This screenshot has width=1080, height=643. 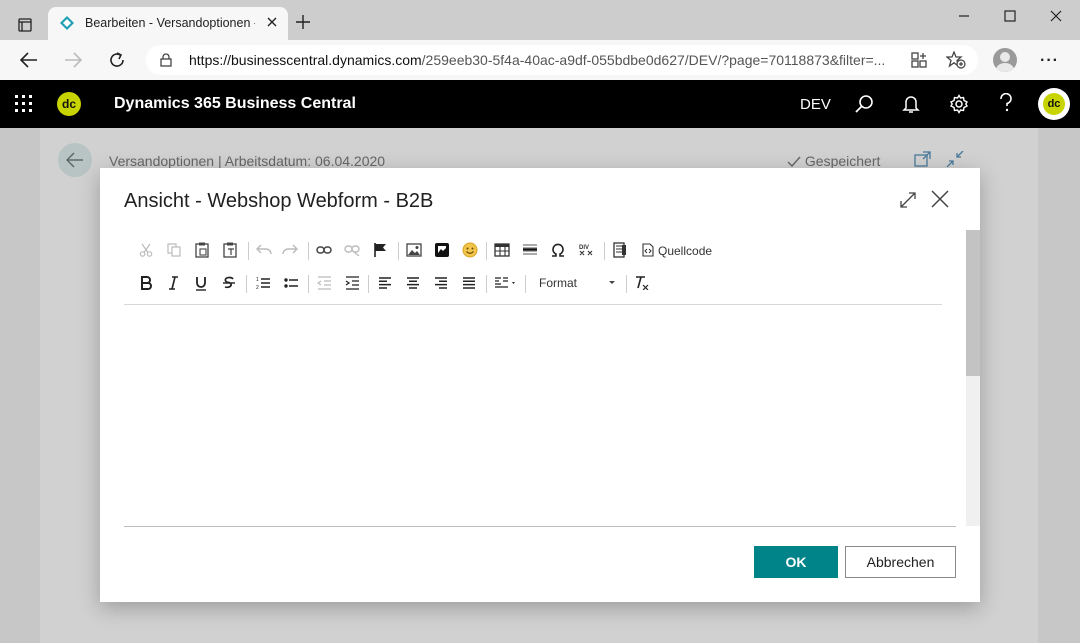 I want to click on horizontal-line-icon, so click(x=530, y=250).